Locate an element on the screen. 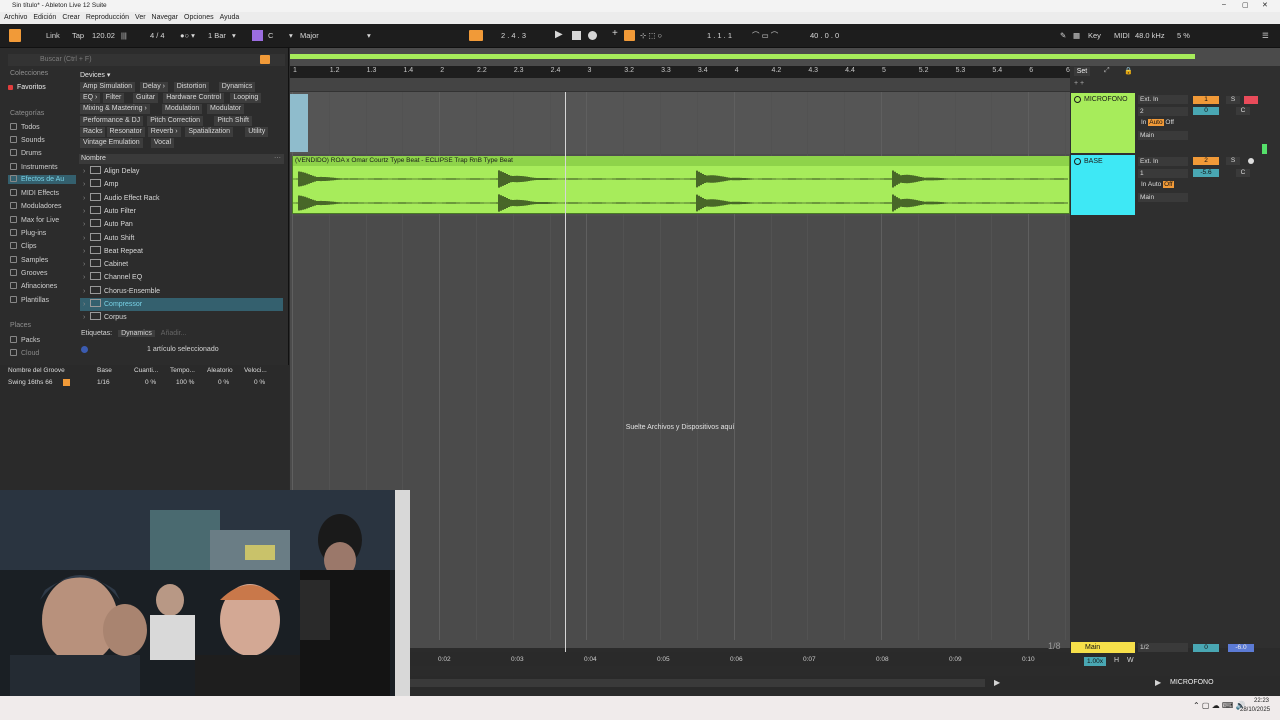  draw-mode-icon: ✎ is located at coordinates (1063, 36).